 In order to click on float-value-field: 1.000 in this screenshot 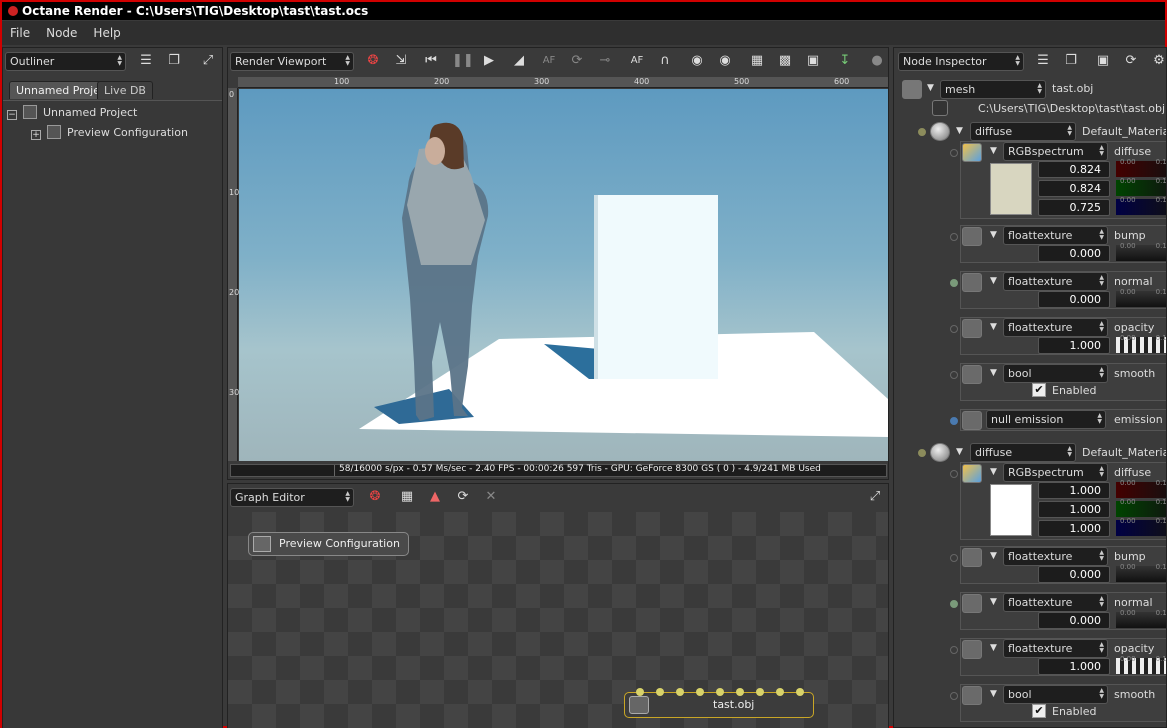, I will do `click(1074, 666)`.